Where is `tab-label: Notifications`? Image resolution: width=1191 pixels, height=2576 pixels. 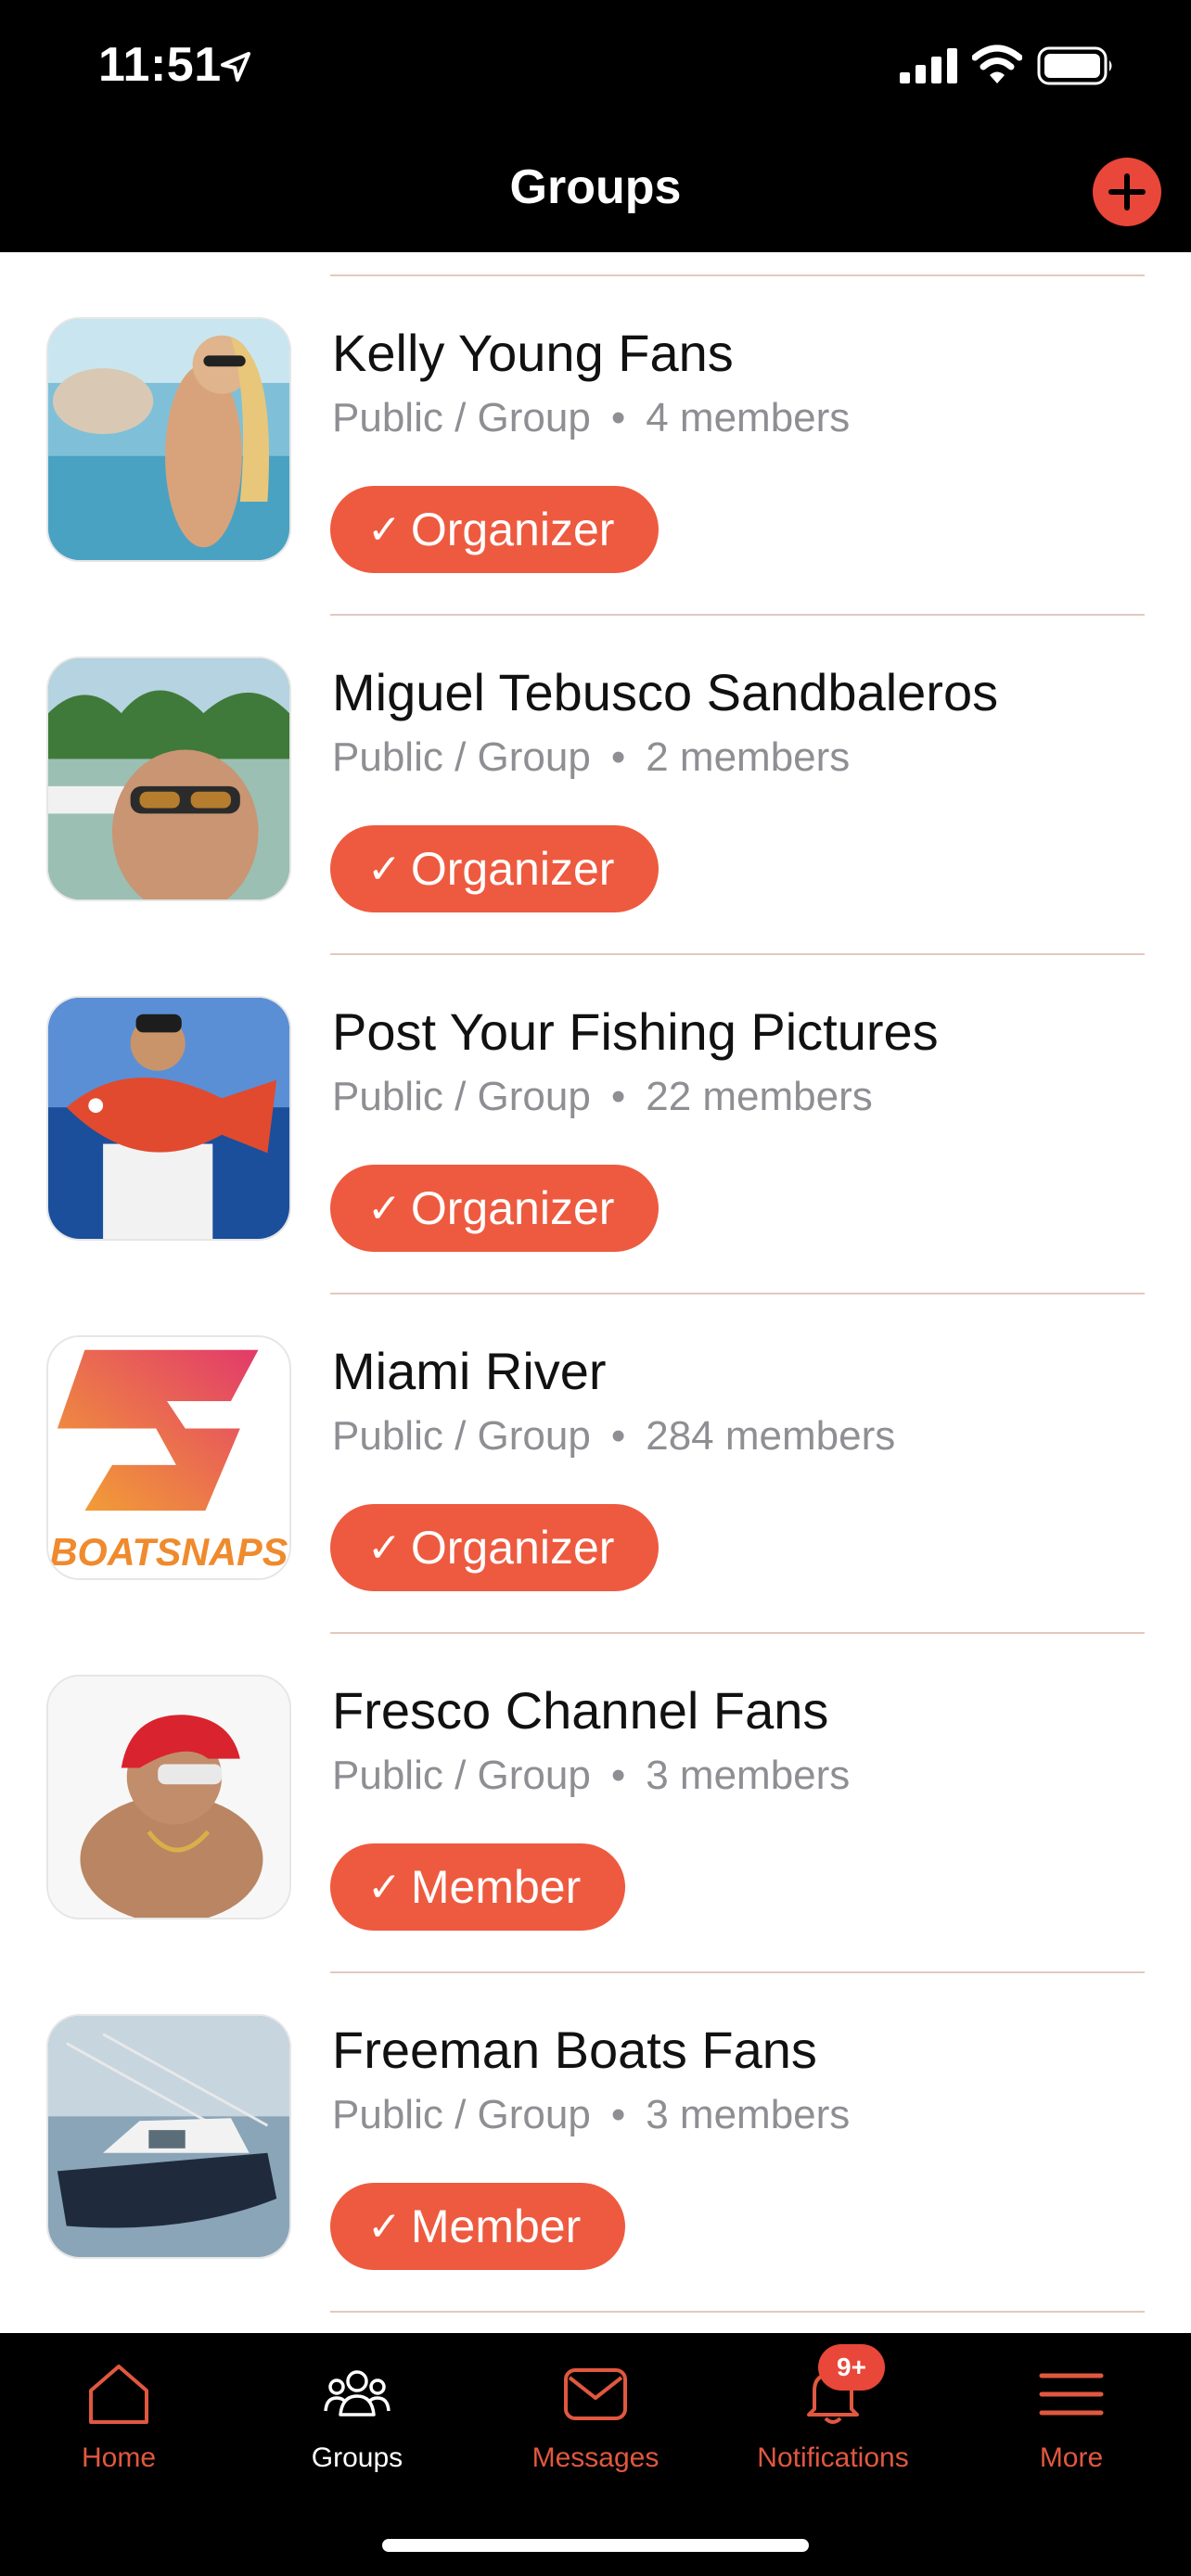
tab-label: Notifications is located at coordinates (833, 2458).